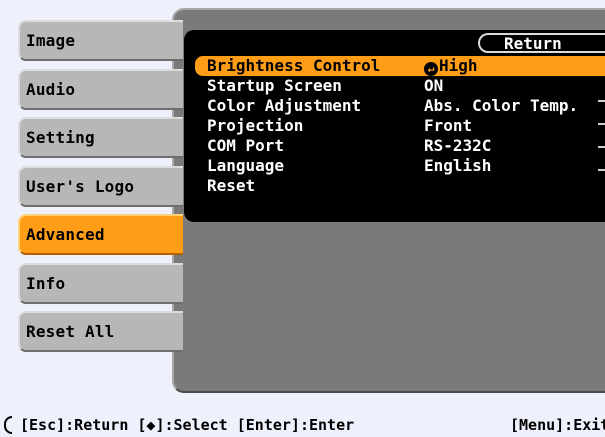  Describe the element at coordinates (187, 425) in the screenshot. I see `key-help-text: [Esc]:Return [◆]:Select [Enter]:Enter` at that location.